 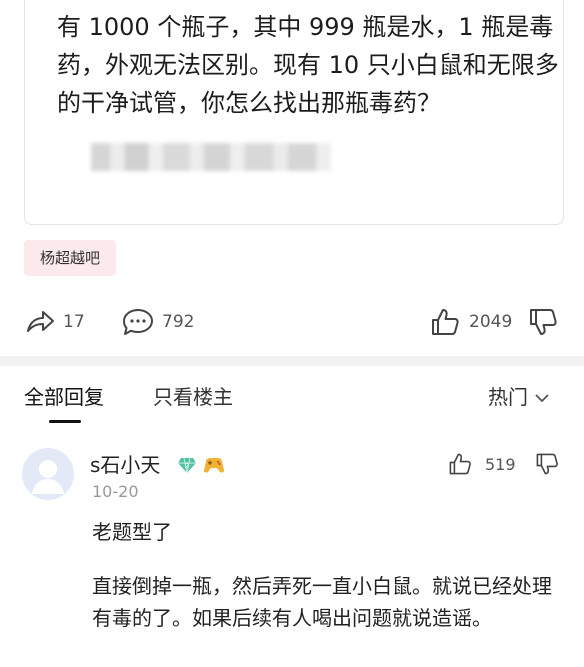 What do you see at coordinates (193, 397) in the screenshot?
I see `tab-owner-only: 只看楼主` at bounding box center [193, 397].